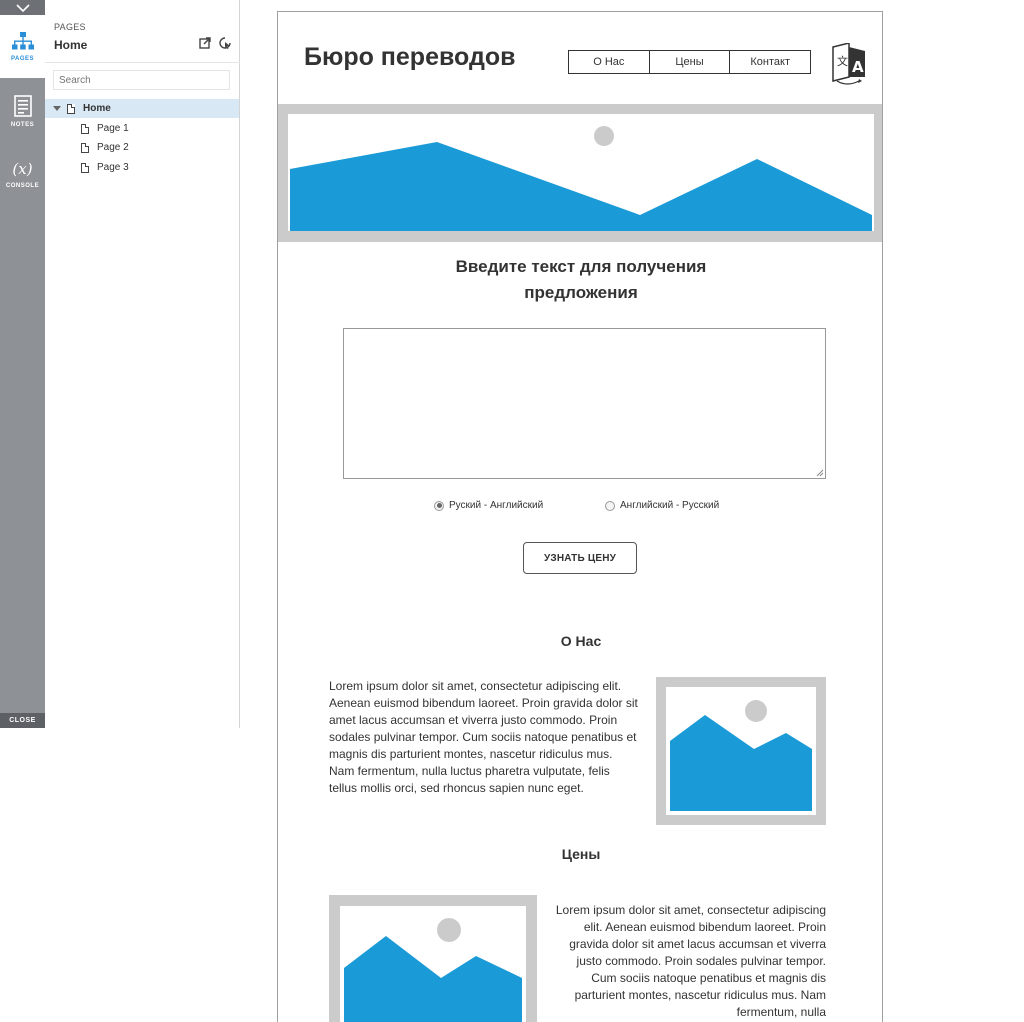 This screenshot has height=1022, width=1024. What do you see at coordinates (113, 147) in the screenshot?
I see `tree-item-label: Page 2` at bounding box center [113, 147].